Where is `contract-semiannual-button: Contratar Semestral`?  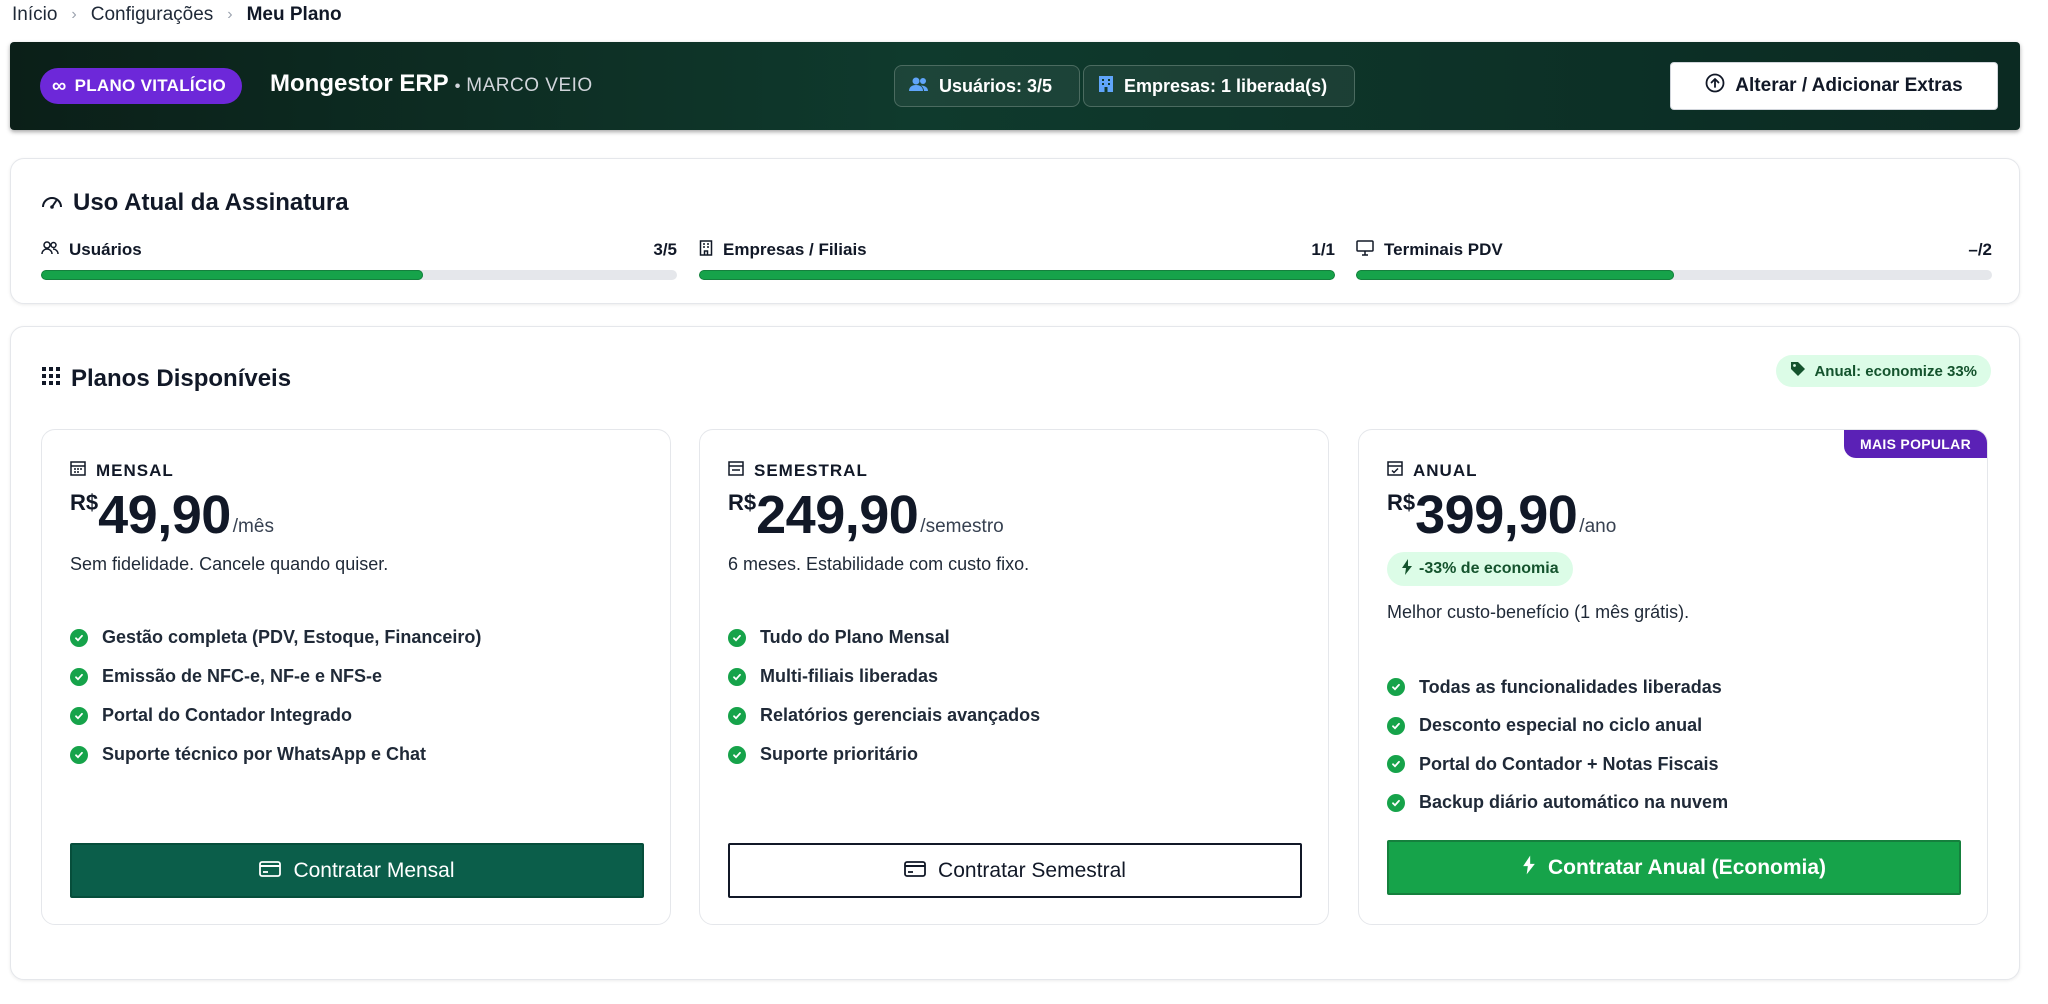
contract-semiannual-button: Contratar Semestral is located at coordinates (1015, 870).